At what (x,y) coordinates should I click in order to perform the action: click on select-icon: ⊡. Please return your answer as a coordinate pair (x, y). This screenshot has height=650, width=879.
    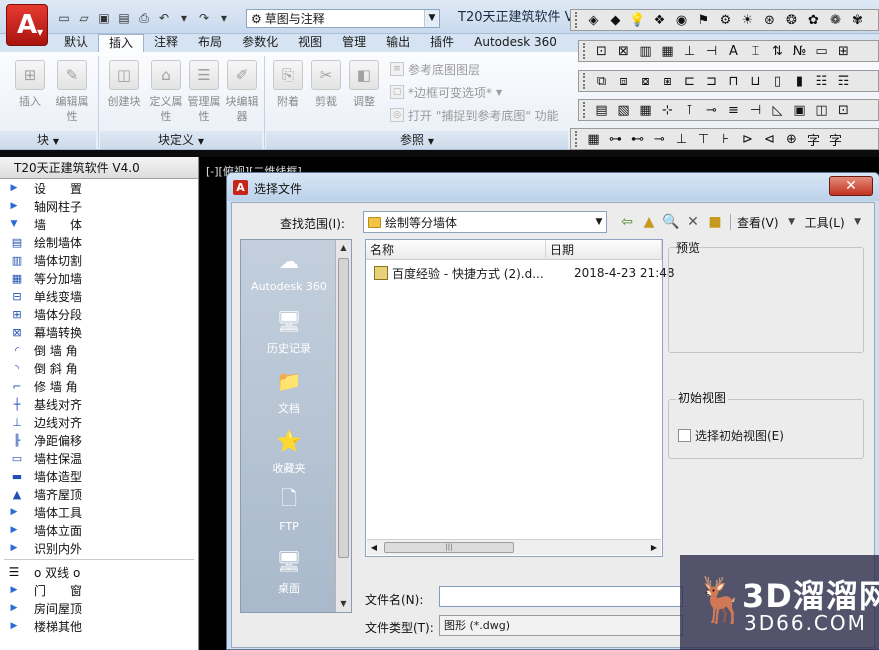
    Looking at the image, I should click on (601, 51).